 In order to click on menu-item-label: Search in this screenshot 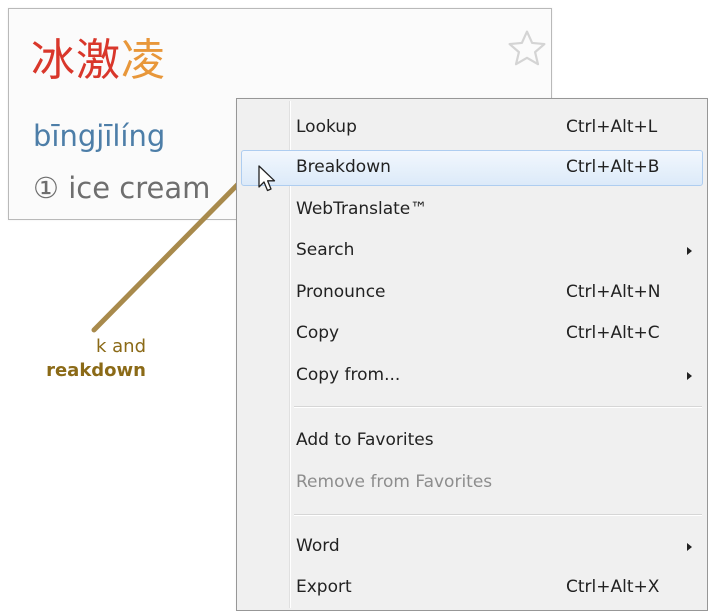, I will do `click(325, 250)`.